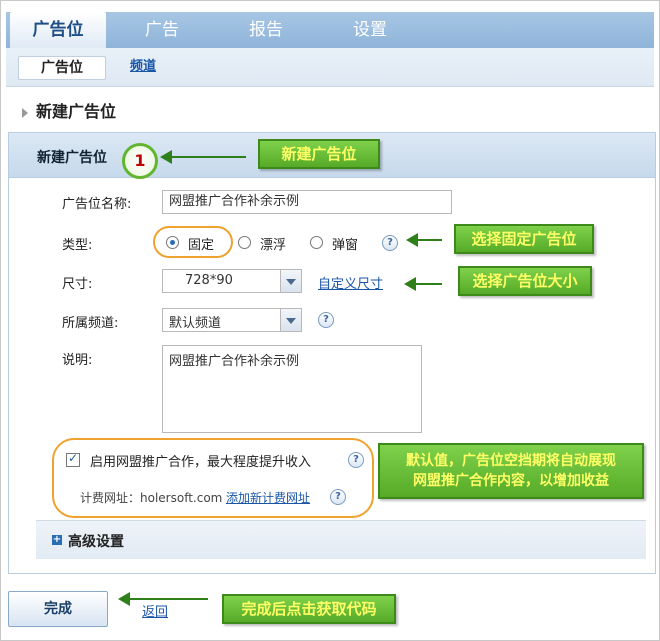 The image size is (660, 641). I want to click on advanced-settings-label: 高级设置, so click(96, 542).